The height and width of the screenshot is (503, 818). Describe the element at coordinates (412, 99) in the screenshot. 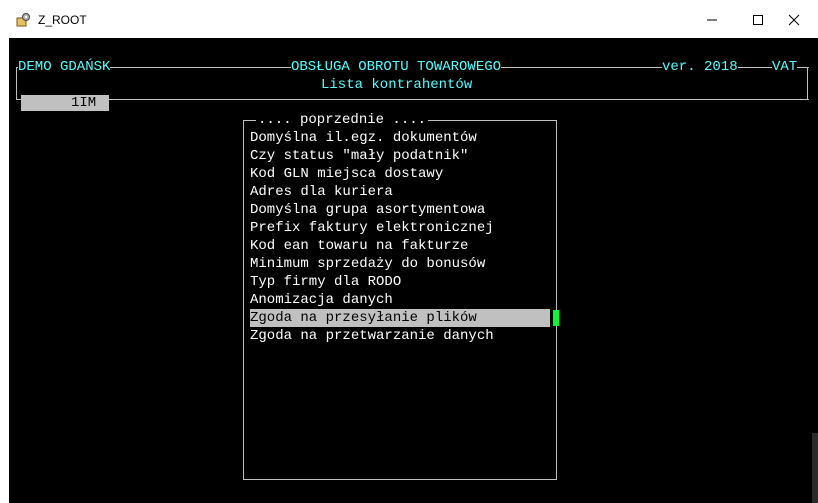

I see `header-frame-bottom` at that location.